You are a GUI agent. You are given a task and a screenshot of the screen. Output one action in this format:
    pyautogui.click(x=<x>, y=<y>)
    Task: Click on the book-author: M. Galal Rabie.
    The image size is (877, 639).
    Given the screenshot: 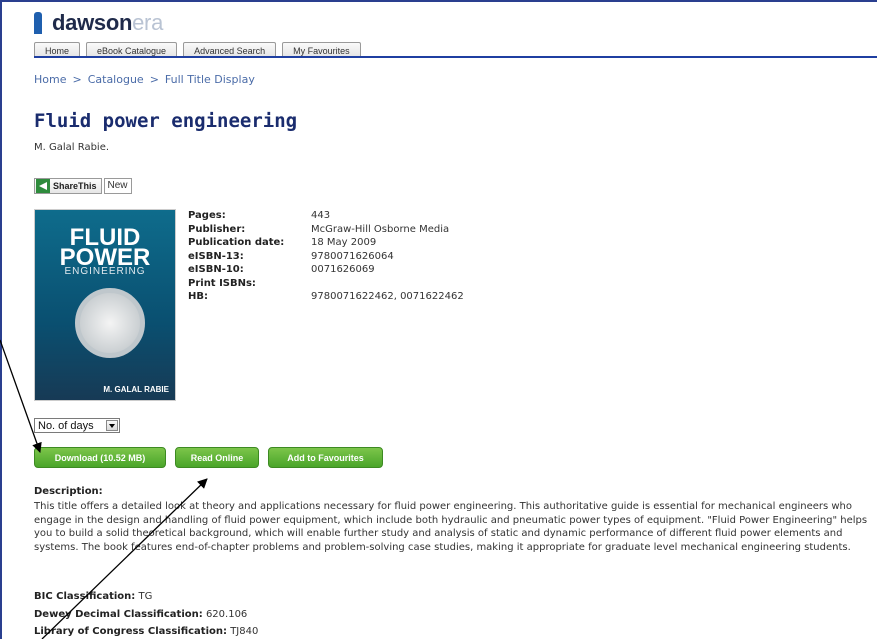 What is the action you would take?
    pyautogui.click(x=72, y=147)
    